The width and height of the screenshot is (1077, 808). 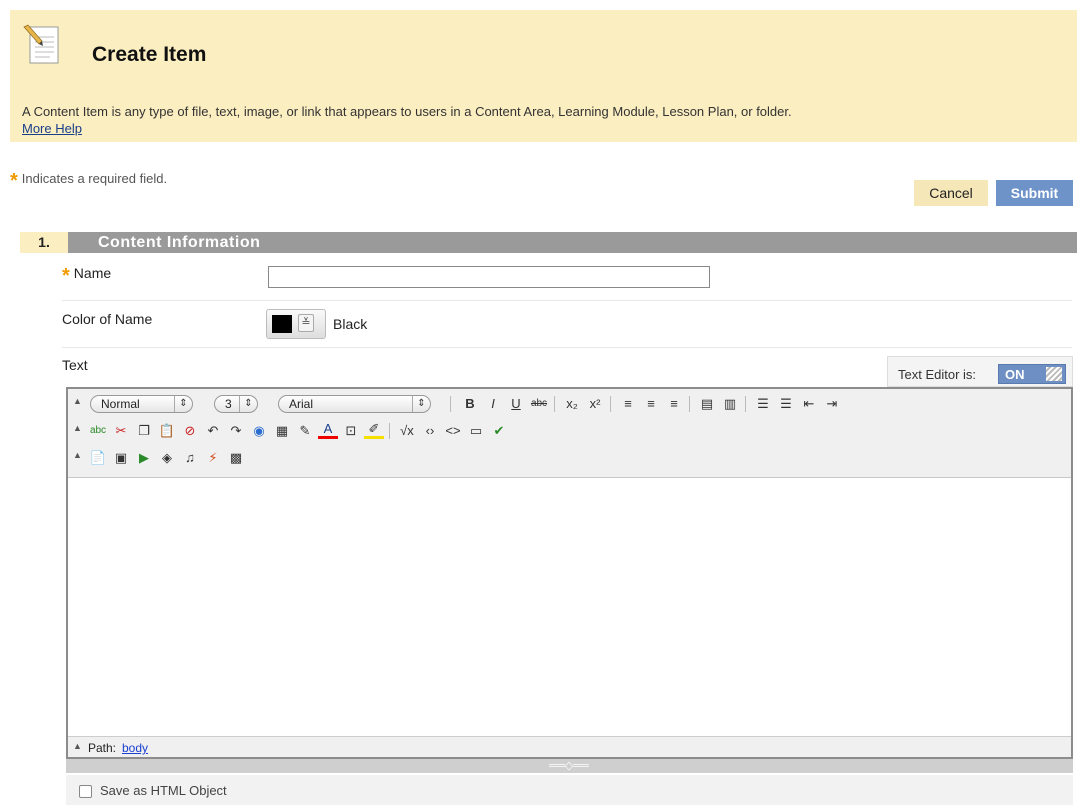 I want to click on chevron-down-icon: ≚, so click(x=306, y=323).